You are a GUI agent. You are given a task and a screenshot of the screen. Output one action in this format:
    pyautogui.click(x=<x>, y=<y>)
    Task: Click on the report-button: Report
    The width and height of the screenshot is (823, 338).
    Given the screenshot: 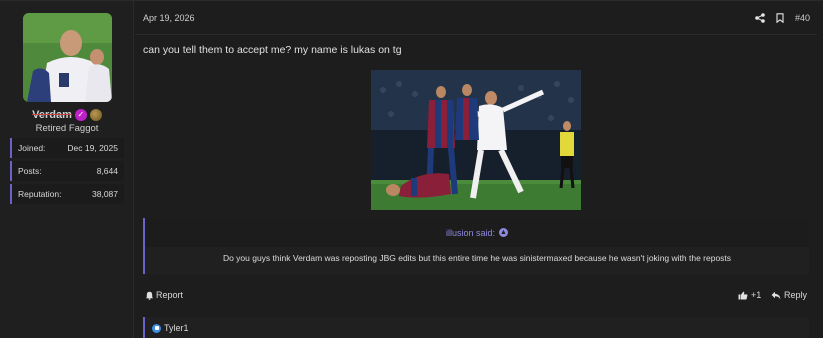 What is the action you would take?
    pyautogui.click(x=164, y=295)
    